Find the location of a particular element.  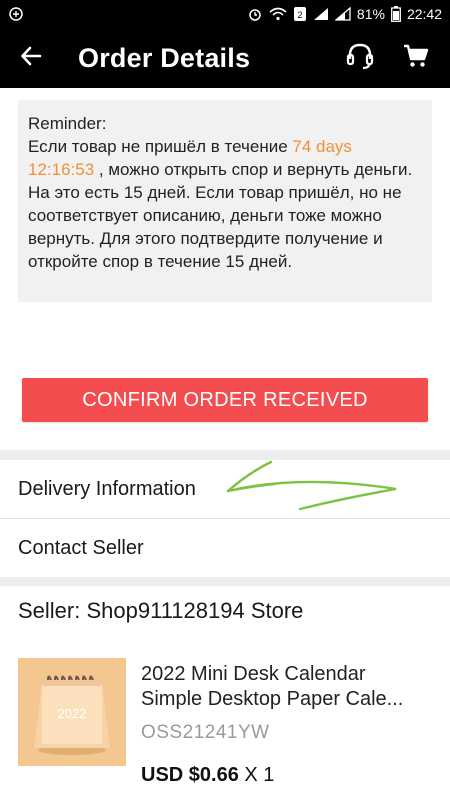

product-quantity: X 1 is located at coordinates (259, 775).